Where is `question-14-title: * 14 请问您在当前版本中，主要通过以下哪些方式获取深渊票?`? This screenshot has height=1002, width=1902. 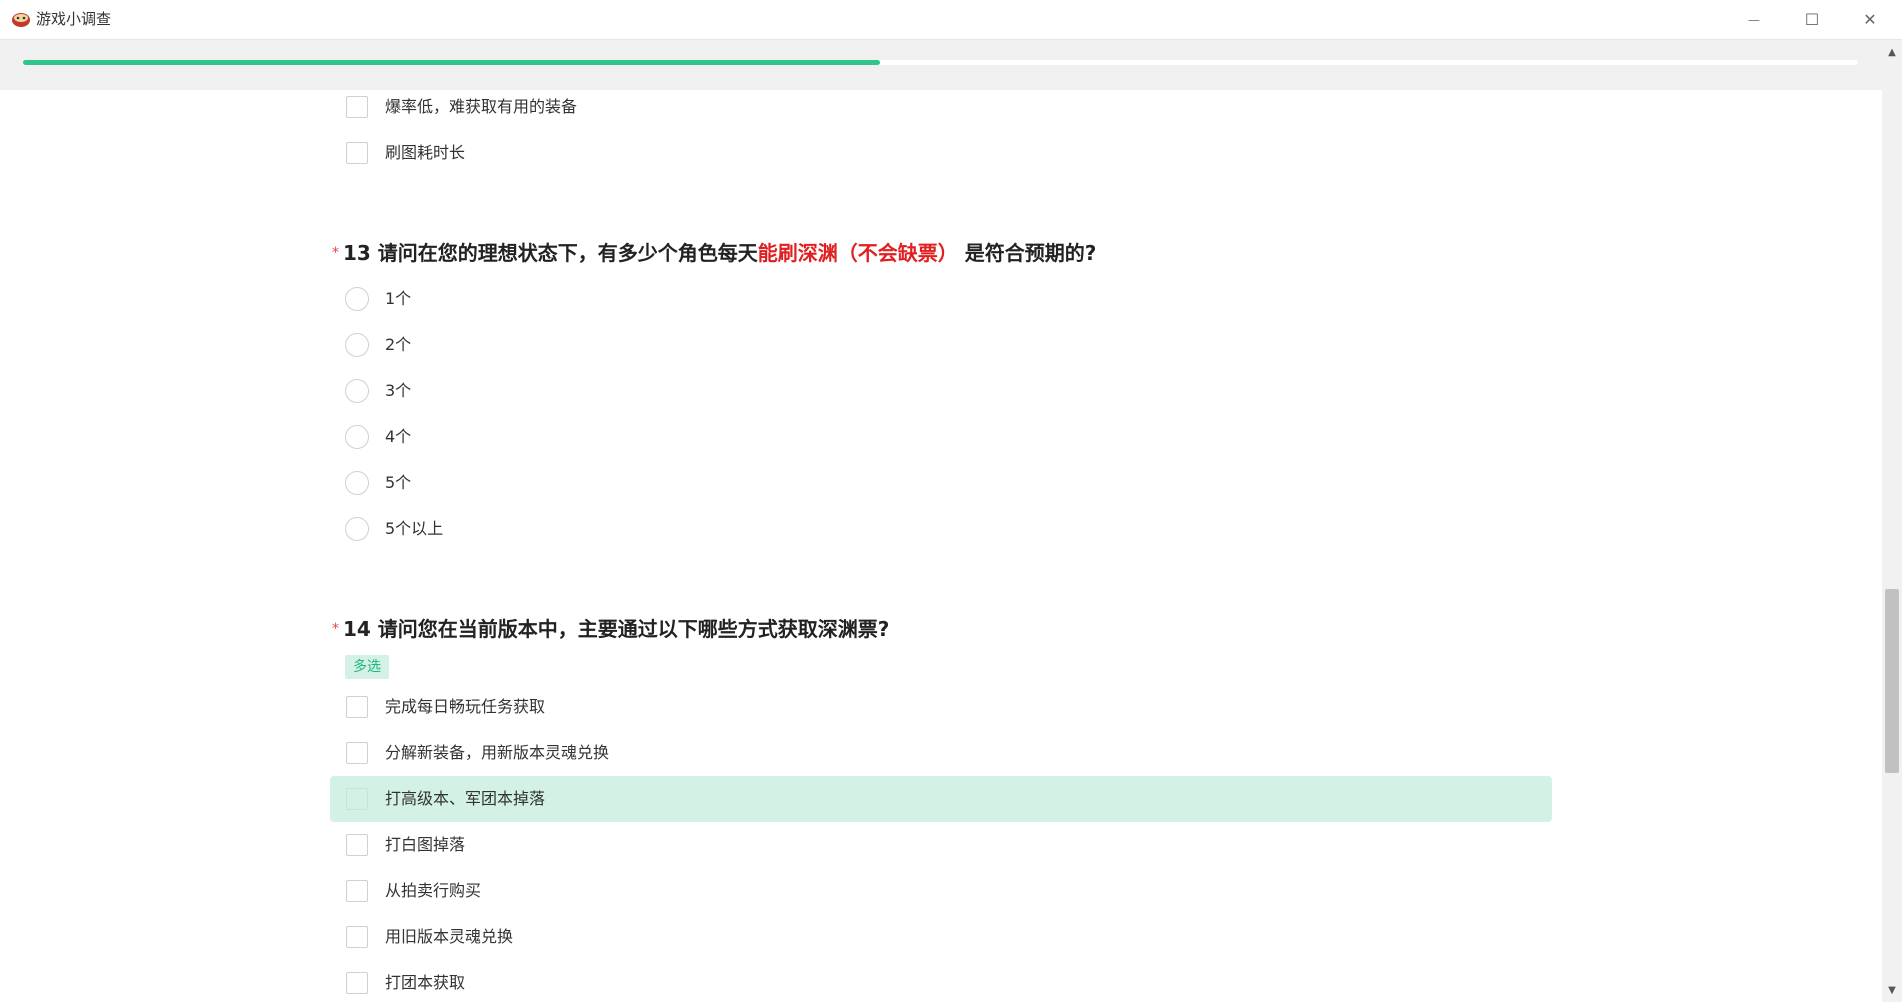 question-14-title: * 14 请问您在当前版本中，主要通过以下哪些方式获取深渊票? is located at coordinates (610, 629).